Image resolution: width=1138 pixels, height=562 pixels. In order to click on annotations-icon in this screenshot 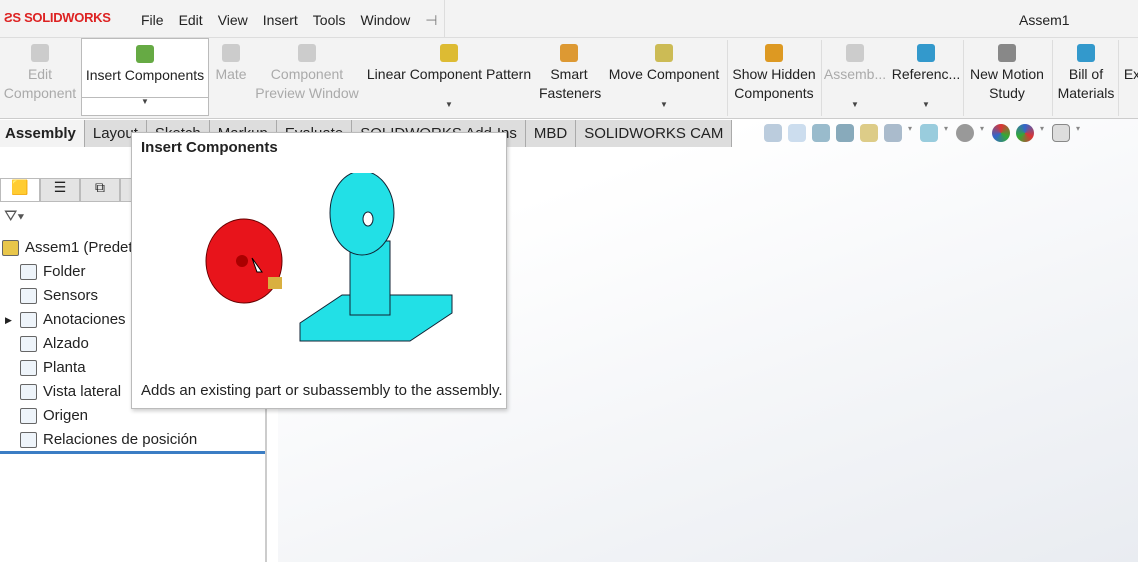, I will do `click(28, 320)`.